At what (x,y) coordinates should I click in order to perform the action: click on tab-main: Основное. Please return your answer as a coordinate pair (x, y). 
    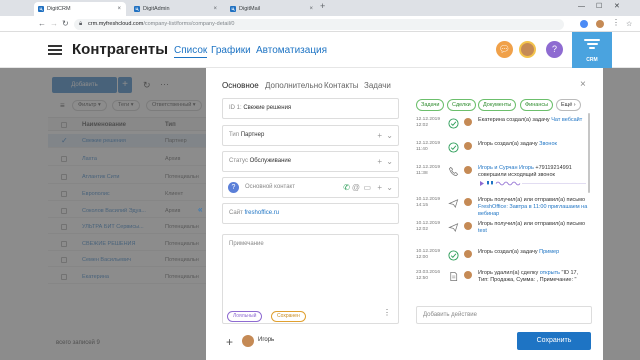
    Looking at the image, I should click on (240, 85).